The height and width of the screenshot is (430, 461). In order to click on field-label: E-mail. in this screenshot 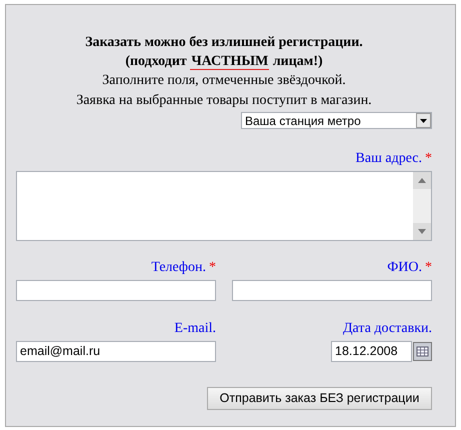, I will do `click(195, 328)`.